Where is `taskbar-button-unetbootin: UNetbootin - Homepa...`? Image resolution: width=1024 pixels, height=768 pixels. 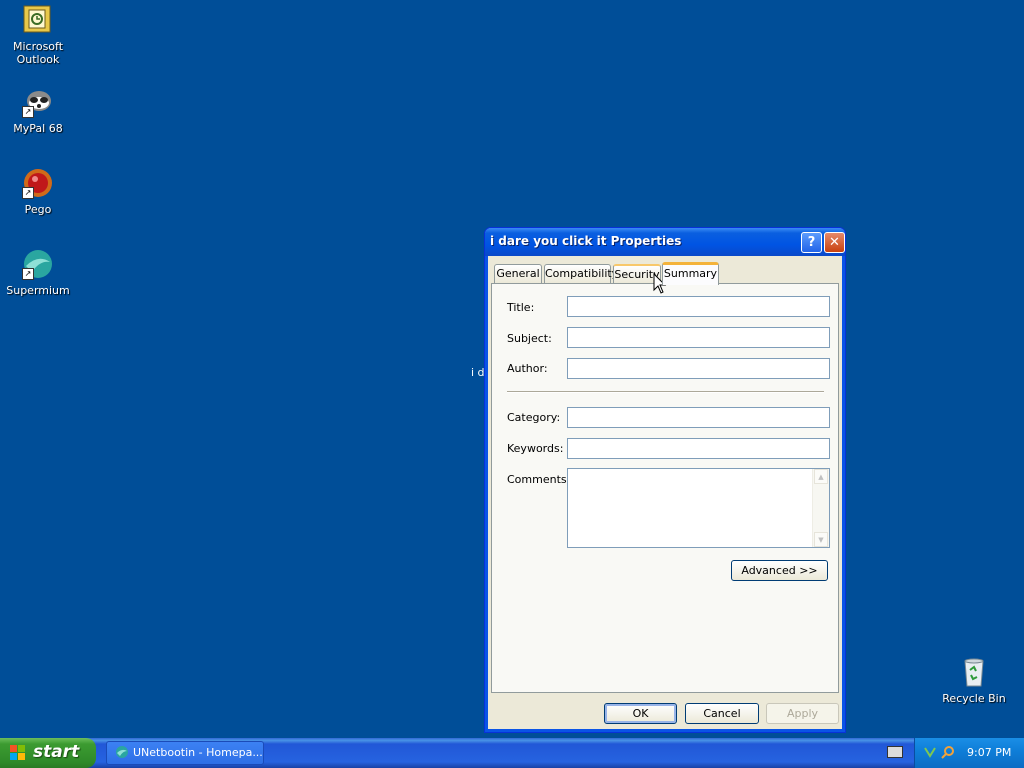
taskbar-button-unetbootin: UNetbootin - Homepa... is located at coordinates (185, 753).